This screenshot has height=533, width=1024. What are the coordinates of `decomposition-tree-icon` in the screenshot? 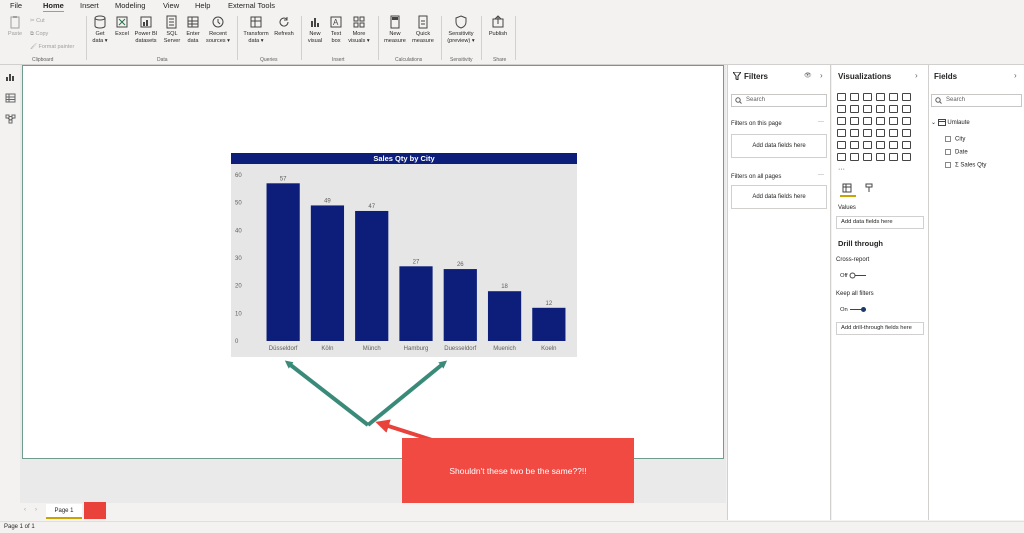 It's located at (854, 157).